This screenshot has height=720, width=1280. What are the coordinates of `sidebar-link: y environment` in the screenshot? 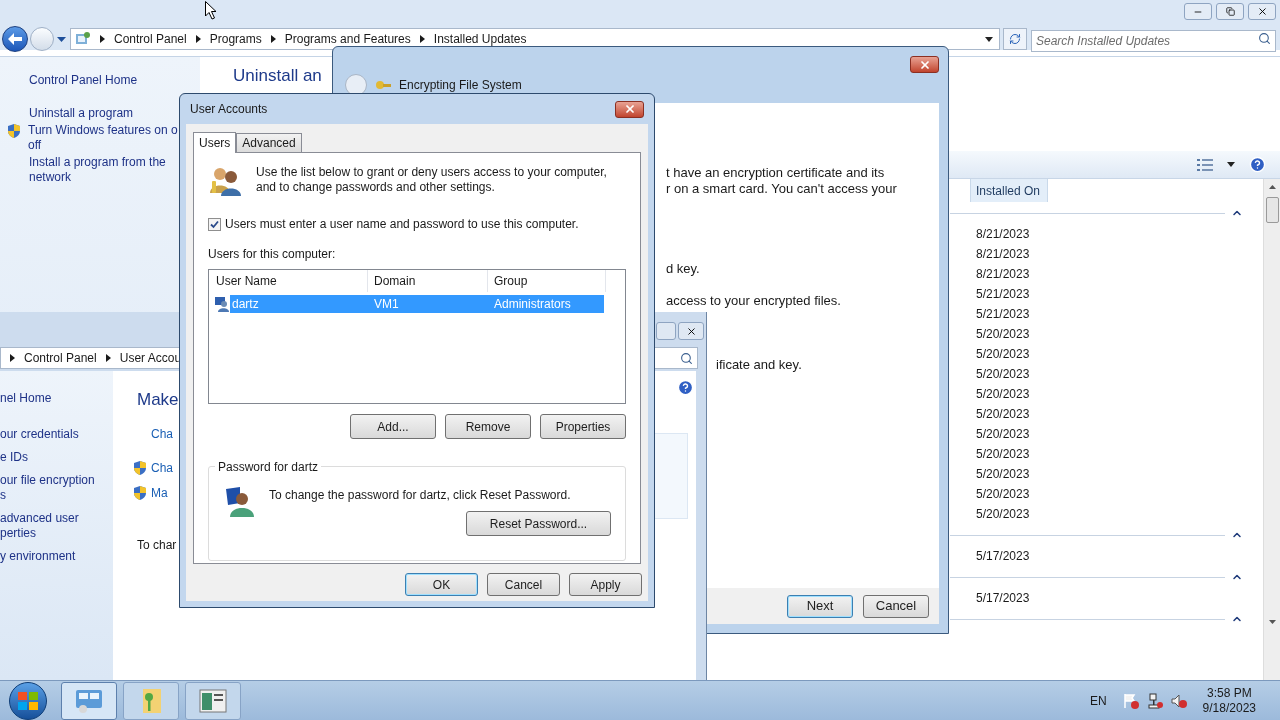 It's located at (56, 556).